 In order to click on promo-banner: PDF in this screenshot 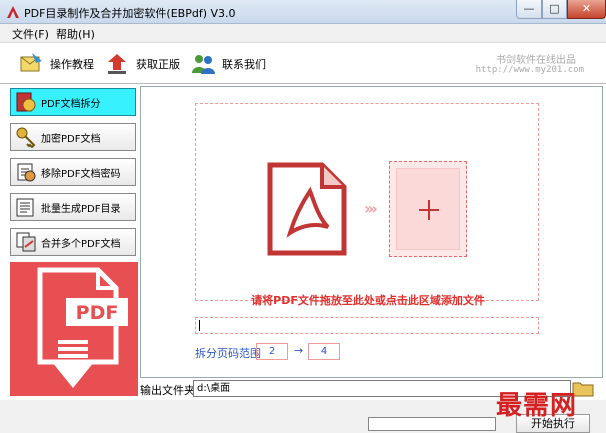, I will do `click(74, 329)`.